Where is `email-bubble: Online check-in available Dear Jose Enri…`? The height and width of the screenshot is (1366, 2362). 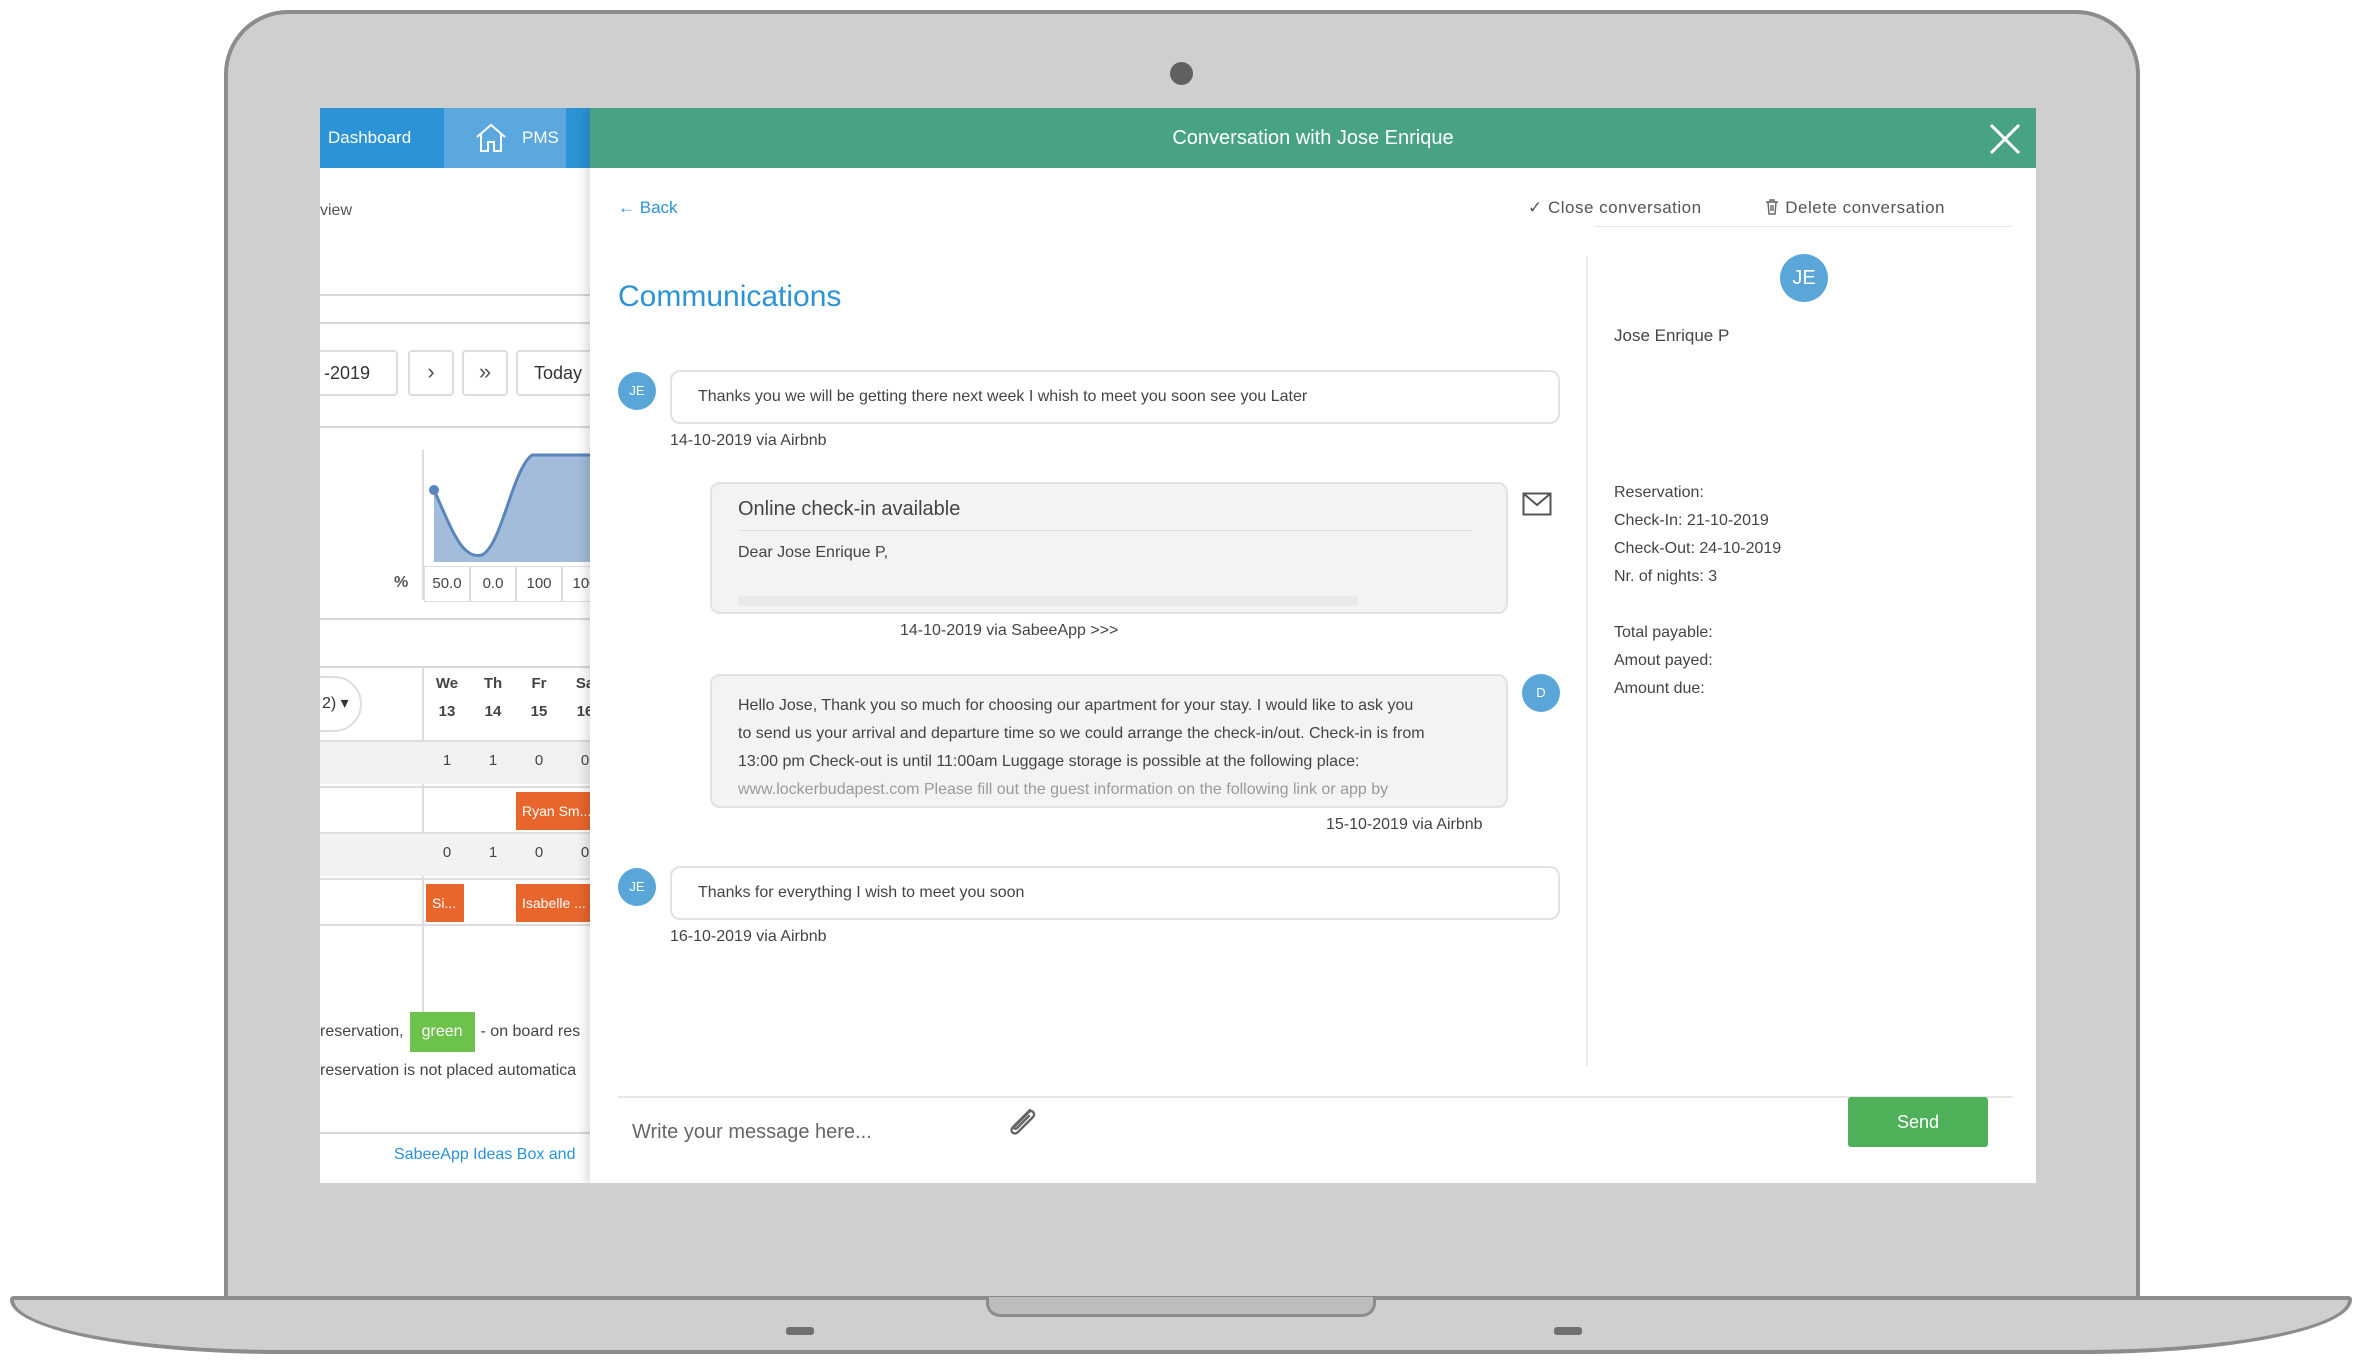 email-bubble: Online check-in available Dear Jose Enri… is located at coordinates (1109, 548).